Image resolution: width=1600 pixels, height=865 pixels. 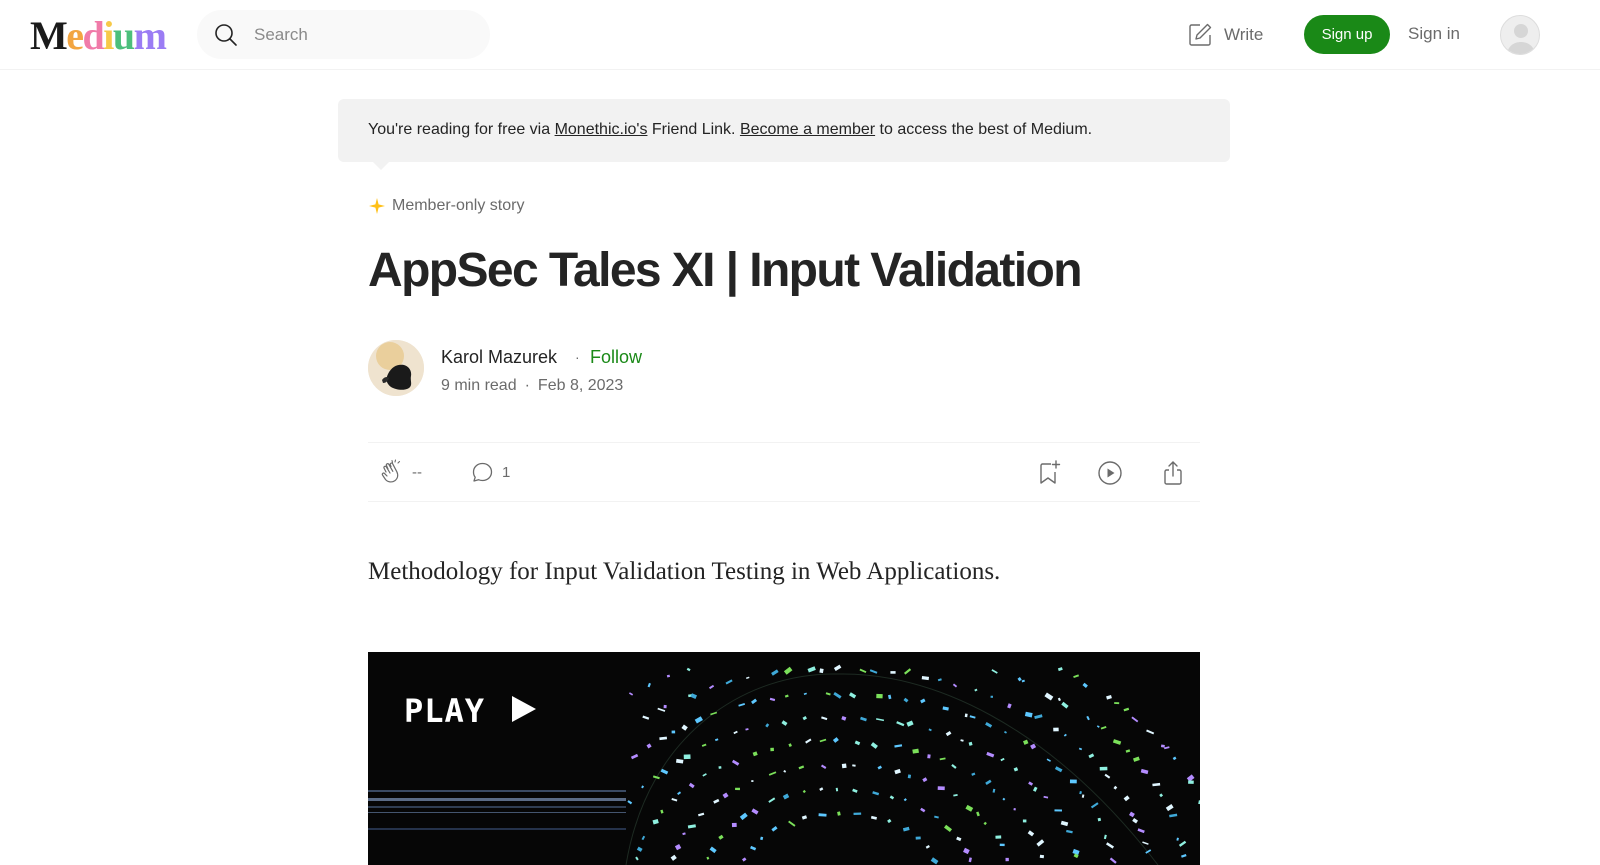 I want to click on clap-icon, so click(x=392, y=473).